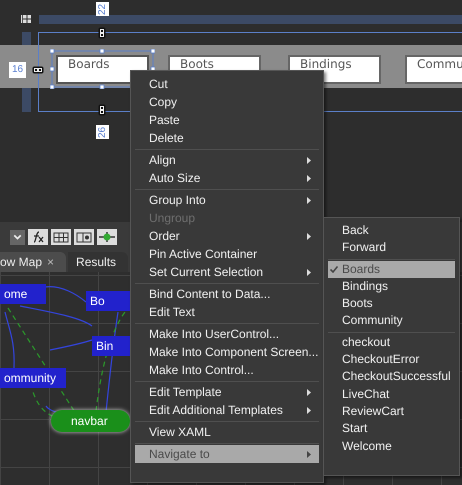 The image size is (462, 485). I want to click on menu-item: ReviewCart, so click(391, 411).